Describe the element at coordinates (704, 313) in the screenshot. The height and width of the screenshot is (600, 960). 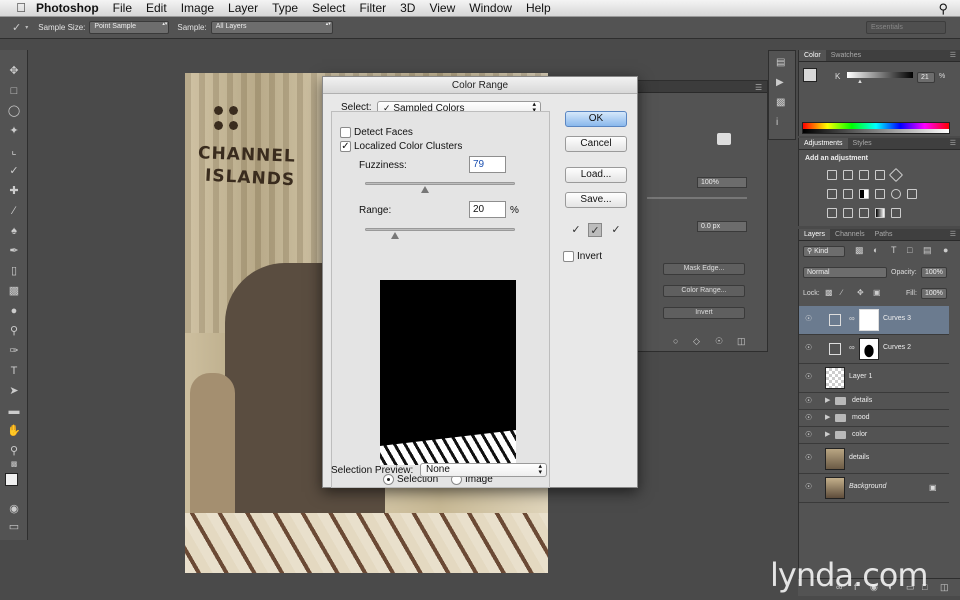
I see `invert-button: Invert` at that location.